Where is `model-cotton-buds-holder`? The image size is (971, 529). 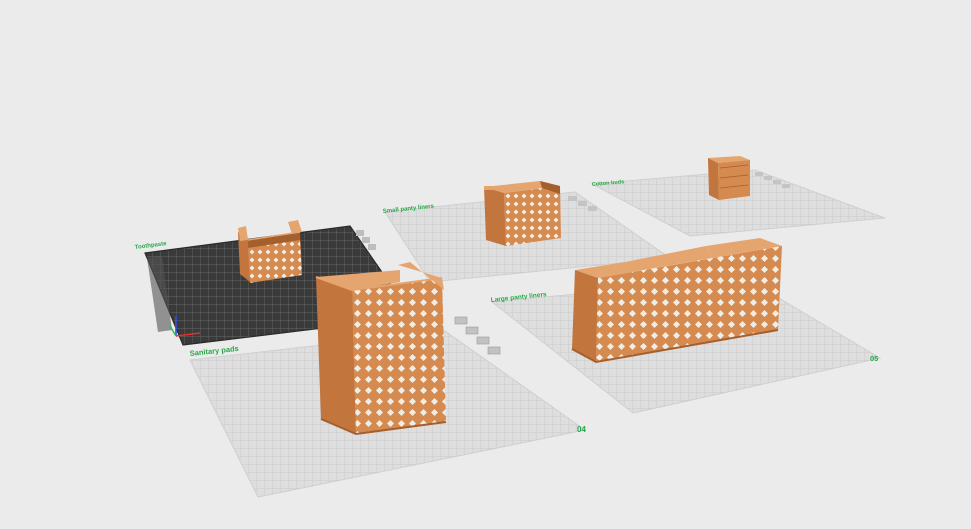
model-cotton-buds-holder is located at coordinates (729, 178).